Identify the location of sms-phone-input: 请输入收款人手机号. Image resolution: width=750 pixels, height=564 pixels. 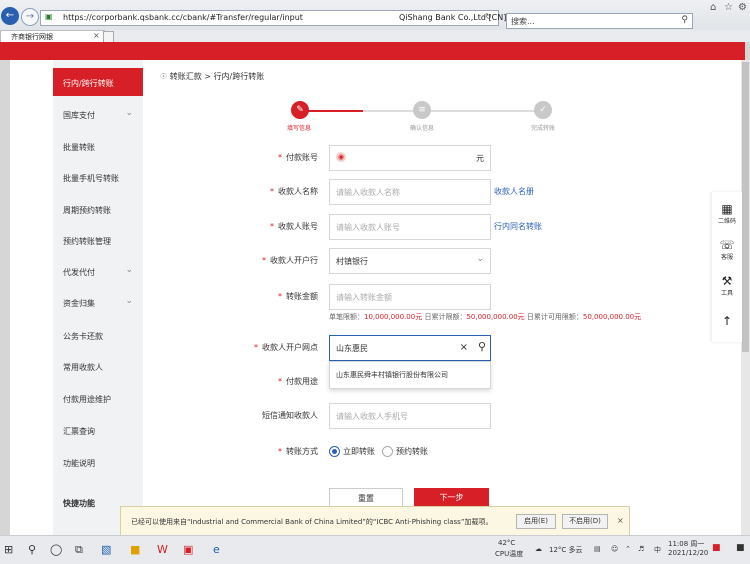
(410, 416).